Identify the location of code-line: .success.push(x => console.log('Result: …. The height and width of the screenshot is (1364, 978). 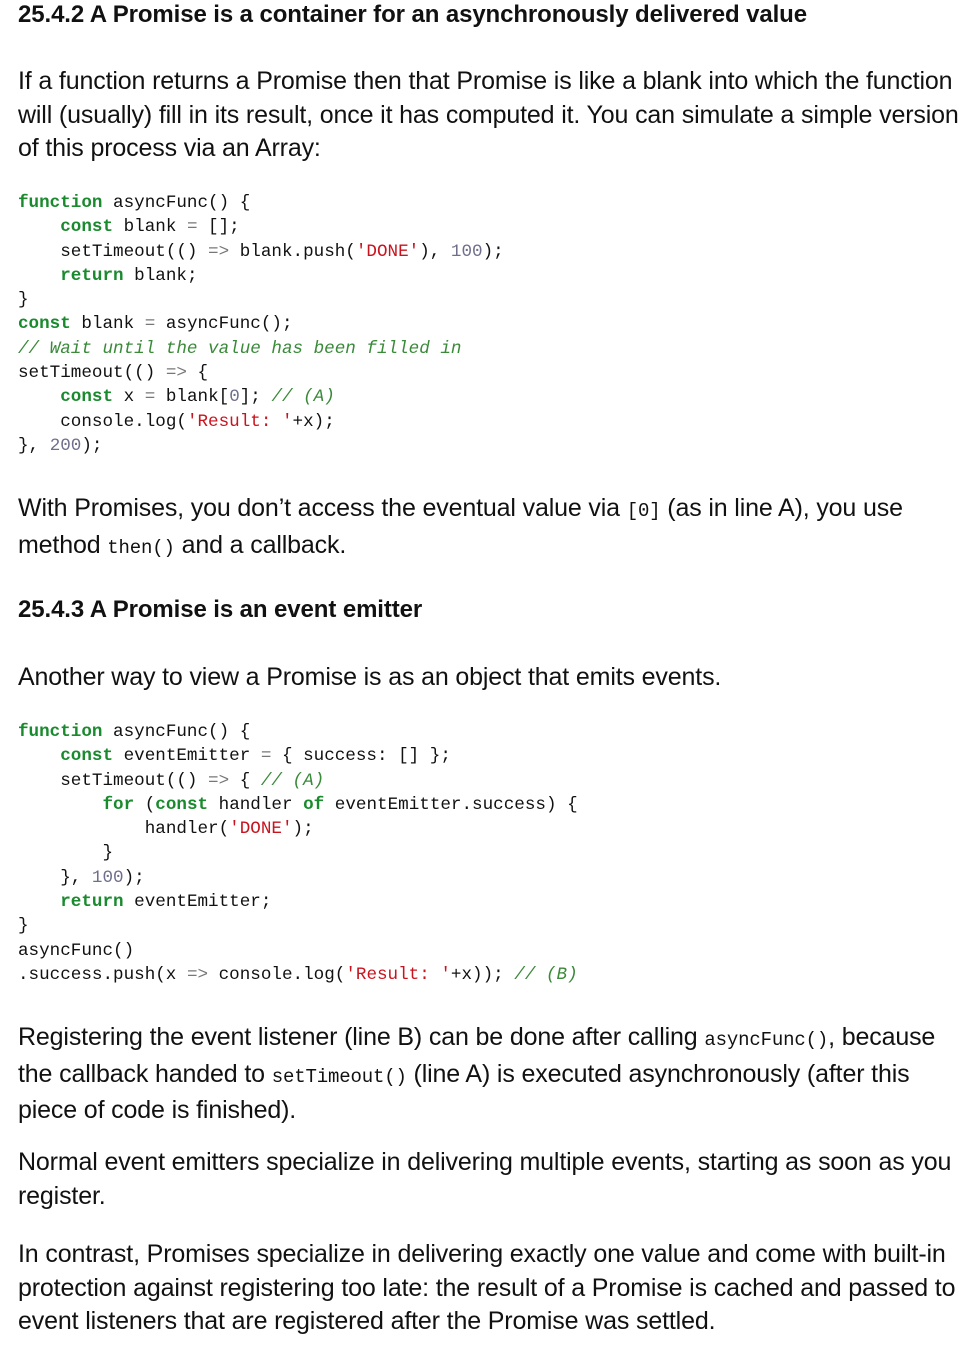
(298, 974).